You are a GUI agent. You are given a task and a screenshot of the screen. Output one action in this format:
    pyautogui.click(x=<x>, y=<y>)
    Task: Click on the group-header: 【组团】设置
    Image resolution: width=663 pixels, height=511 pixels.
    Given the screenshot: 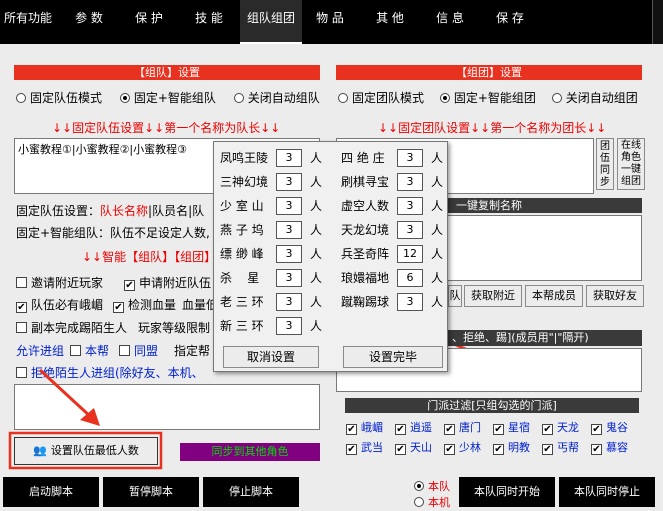 What is the action you would take?
    pyautogui.click(x=489, y=72)
    